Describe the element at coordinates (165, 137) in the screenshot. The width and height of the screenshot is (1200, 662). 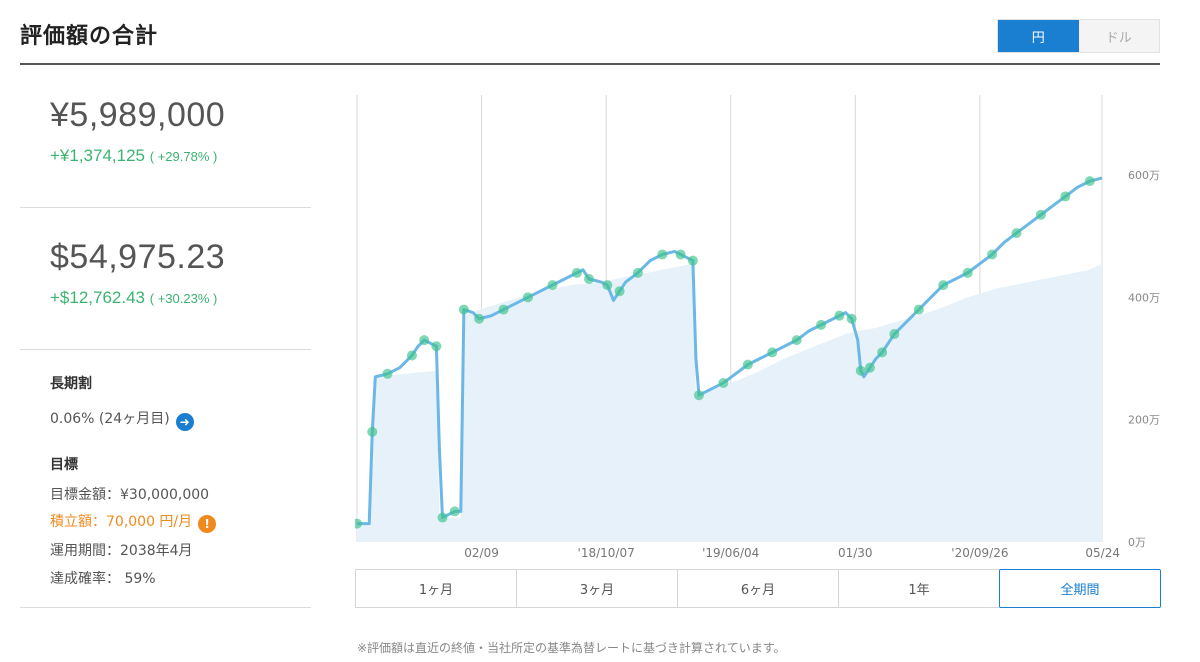
I see `yen-valuation-block: ¥5,989,000 +¥1,374,125 ( +29.78% )` at that location.